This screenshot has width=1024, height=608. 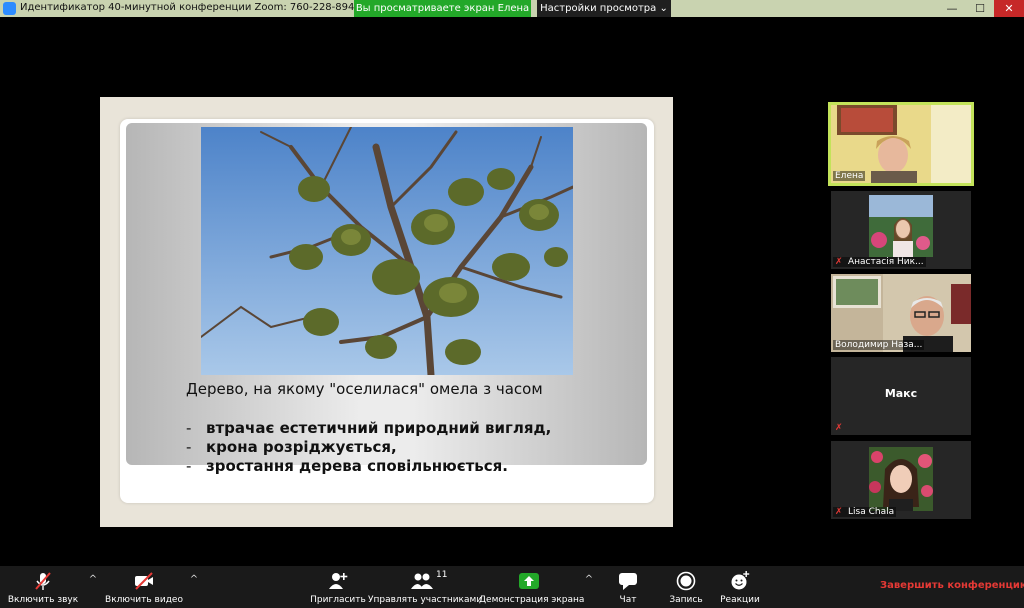 What do you see at coordinates (604, 8) in the screenshot?
I see `view-options-dropdown: Настройки просмотра ⌄` at bounding box center [604, 8].